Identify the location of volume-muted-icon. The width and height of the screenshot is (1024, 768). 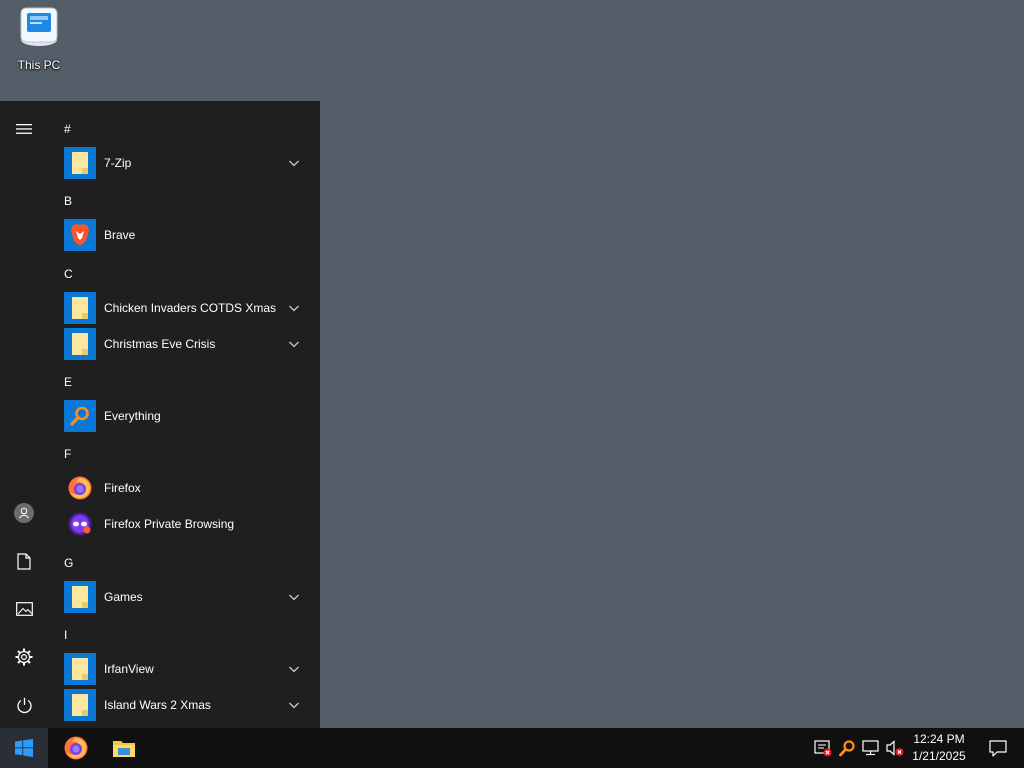
(895, 748).